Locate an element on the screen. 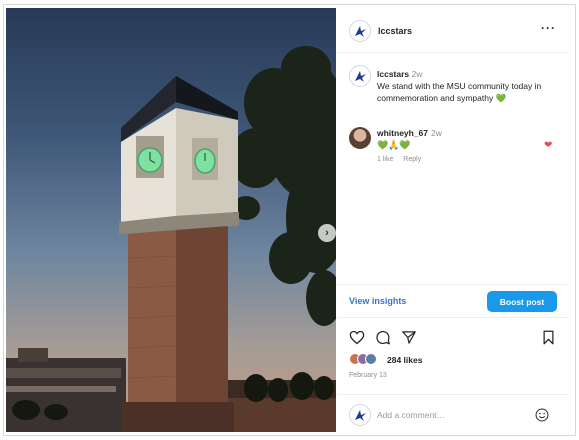  more-options-icon: ··· is located at coordinates (548, 28).